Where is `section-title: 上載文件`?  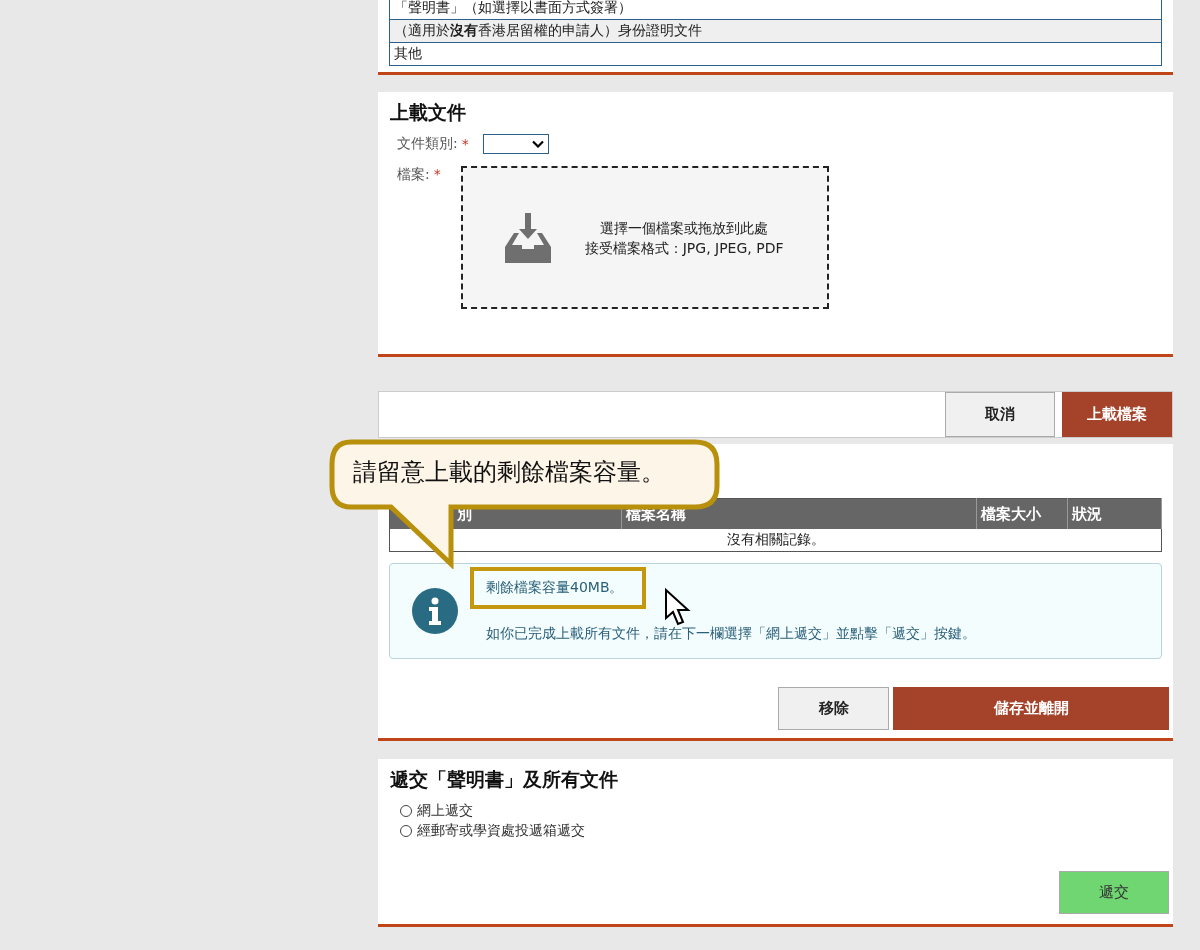 section-title: 上載文件 is located at coordinates (428, 112).